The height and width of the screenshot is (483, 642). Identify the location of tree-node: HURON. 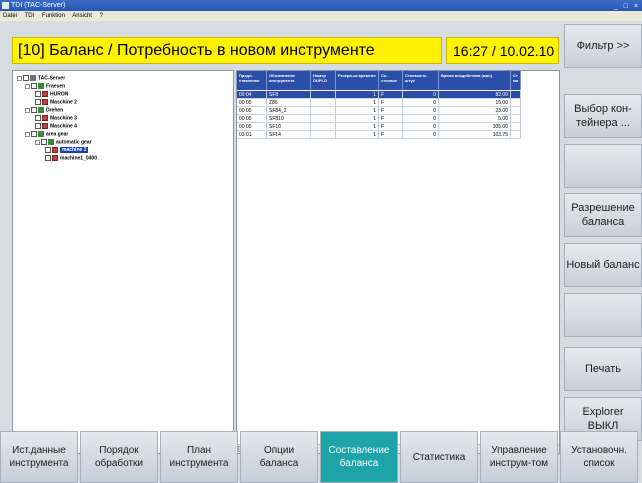
(51, 94).